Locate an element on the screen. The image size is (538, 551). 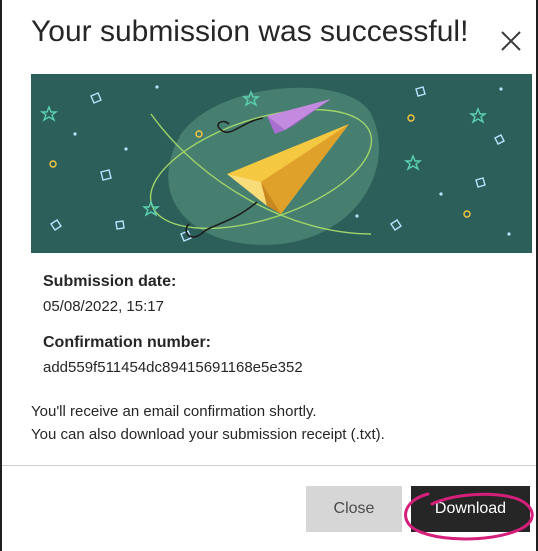
close-button: Close is located at coordinates (354, 509).